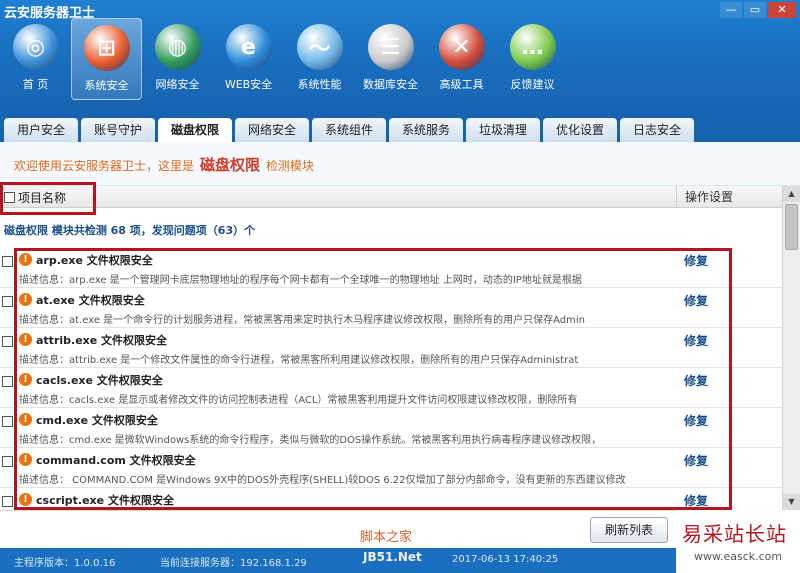  Describe the element at coordinates (791, 194) in the screenshot. I see `scroll-up-arrow-icon: ▲` at that location.